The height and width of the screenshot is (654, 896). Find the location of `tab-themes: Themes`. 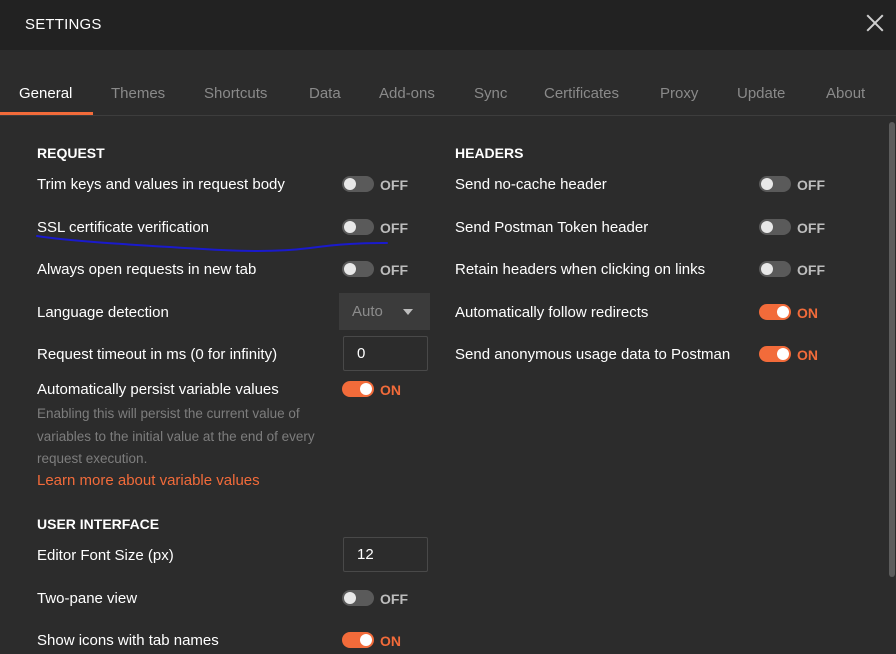

tab-themes: Themes is located at coordinates (138, 93).